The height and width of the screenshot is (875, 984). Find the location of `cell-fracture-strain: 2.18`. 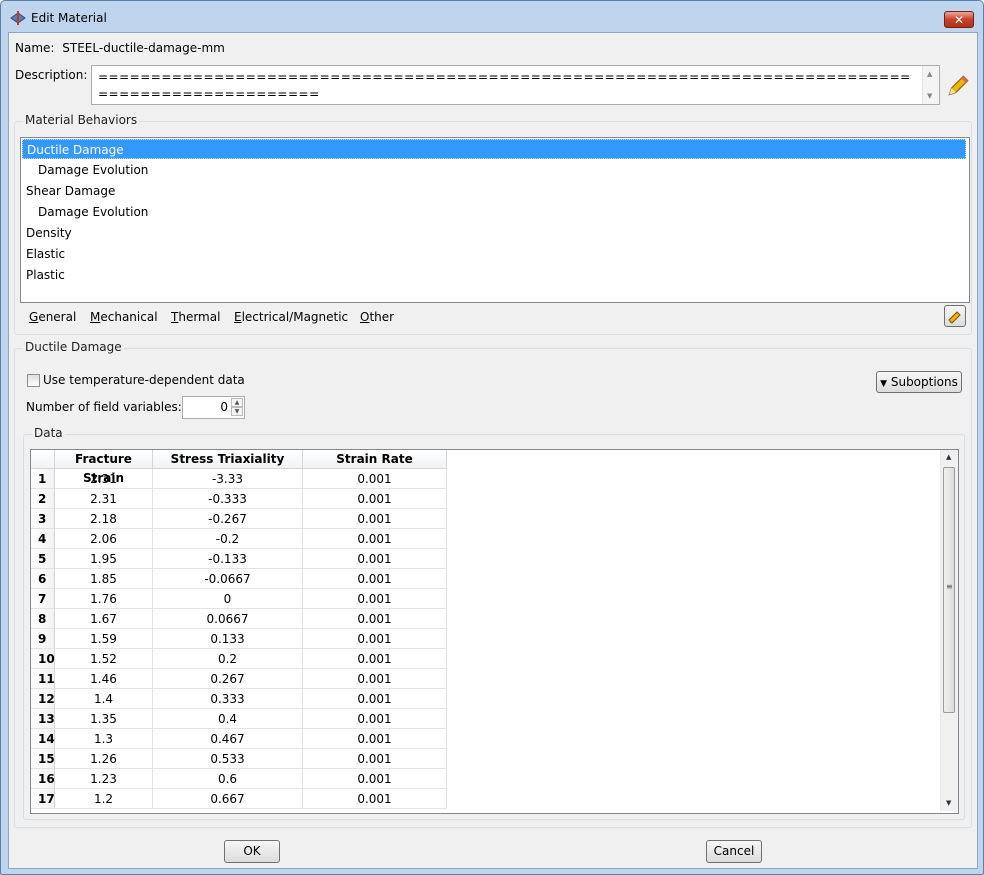

cell-fracture-strain: 2.18 is located at coordinates (104, 519).